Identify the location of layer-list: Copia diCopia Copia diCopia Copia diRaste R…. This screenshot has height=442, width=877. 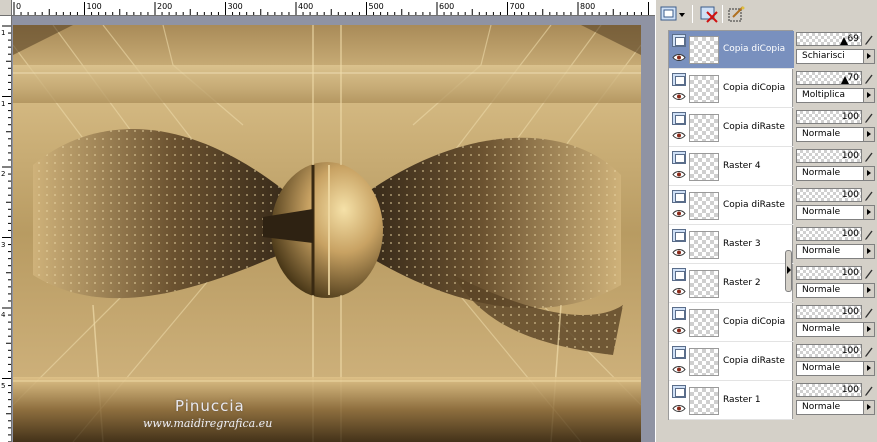
(731, 225).